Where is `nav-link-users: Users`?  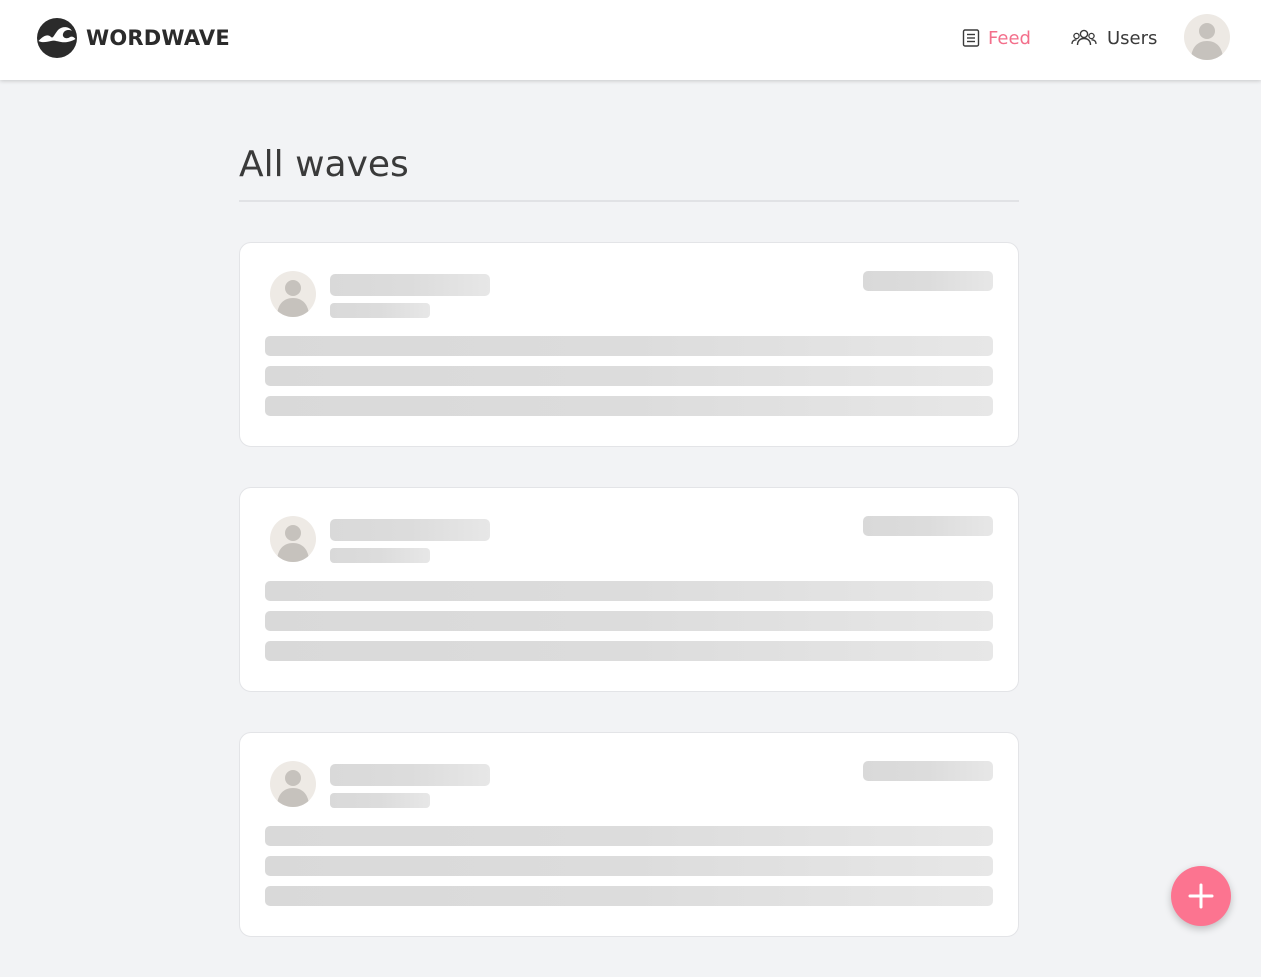
nav-link-users: Users is located at coordinates (1114, 38).